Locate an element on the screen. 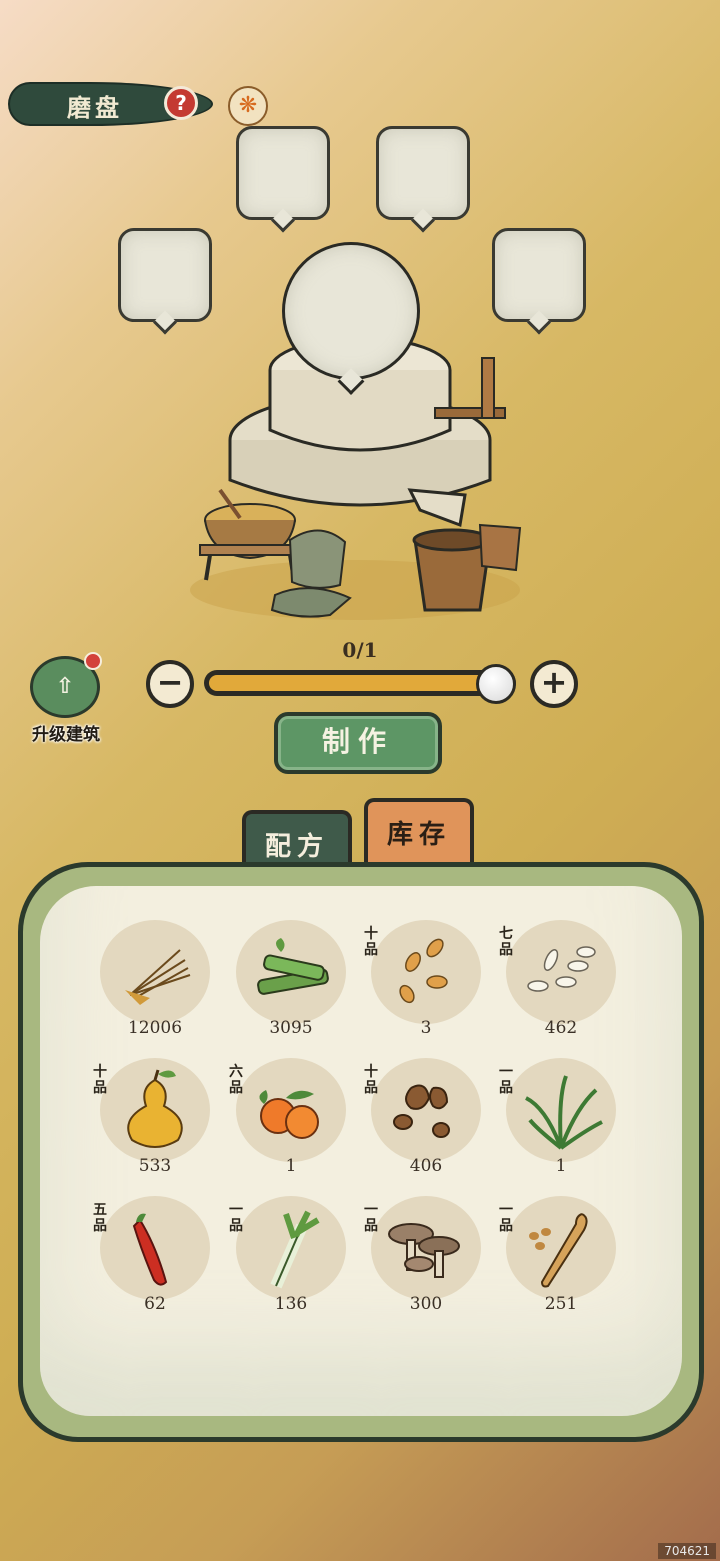 This screenshot has height=1561, width=720. scallion-icon is located at coordinates (295, 1249).